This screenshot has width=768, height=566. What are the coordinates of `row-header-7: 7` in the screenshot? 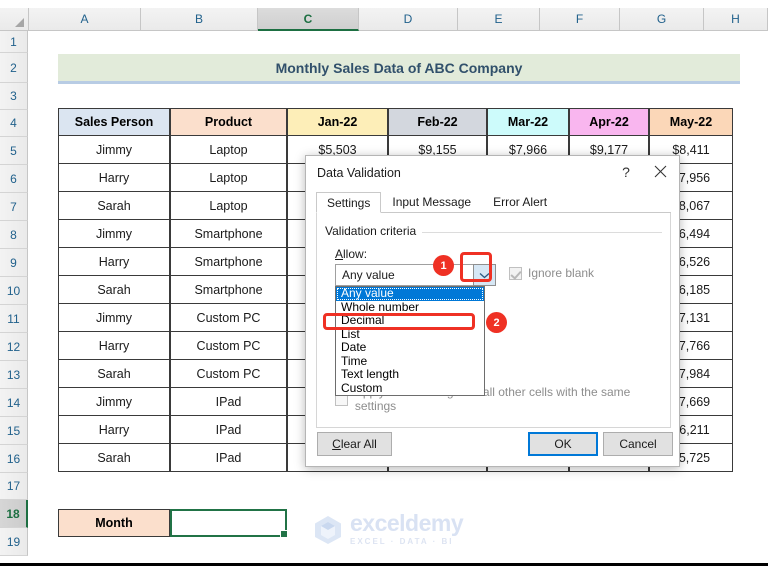 It's located at (14, 207).